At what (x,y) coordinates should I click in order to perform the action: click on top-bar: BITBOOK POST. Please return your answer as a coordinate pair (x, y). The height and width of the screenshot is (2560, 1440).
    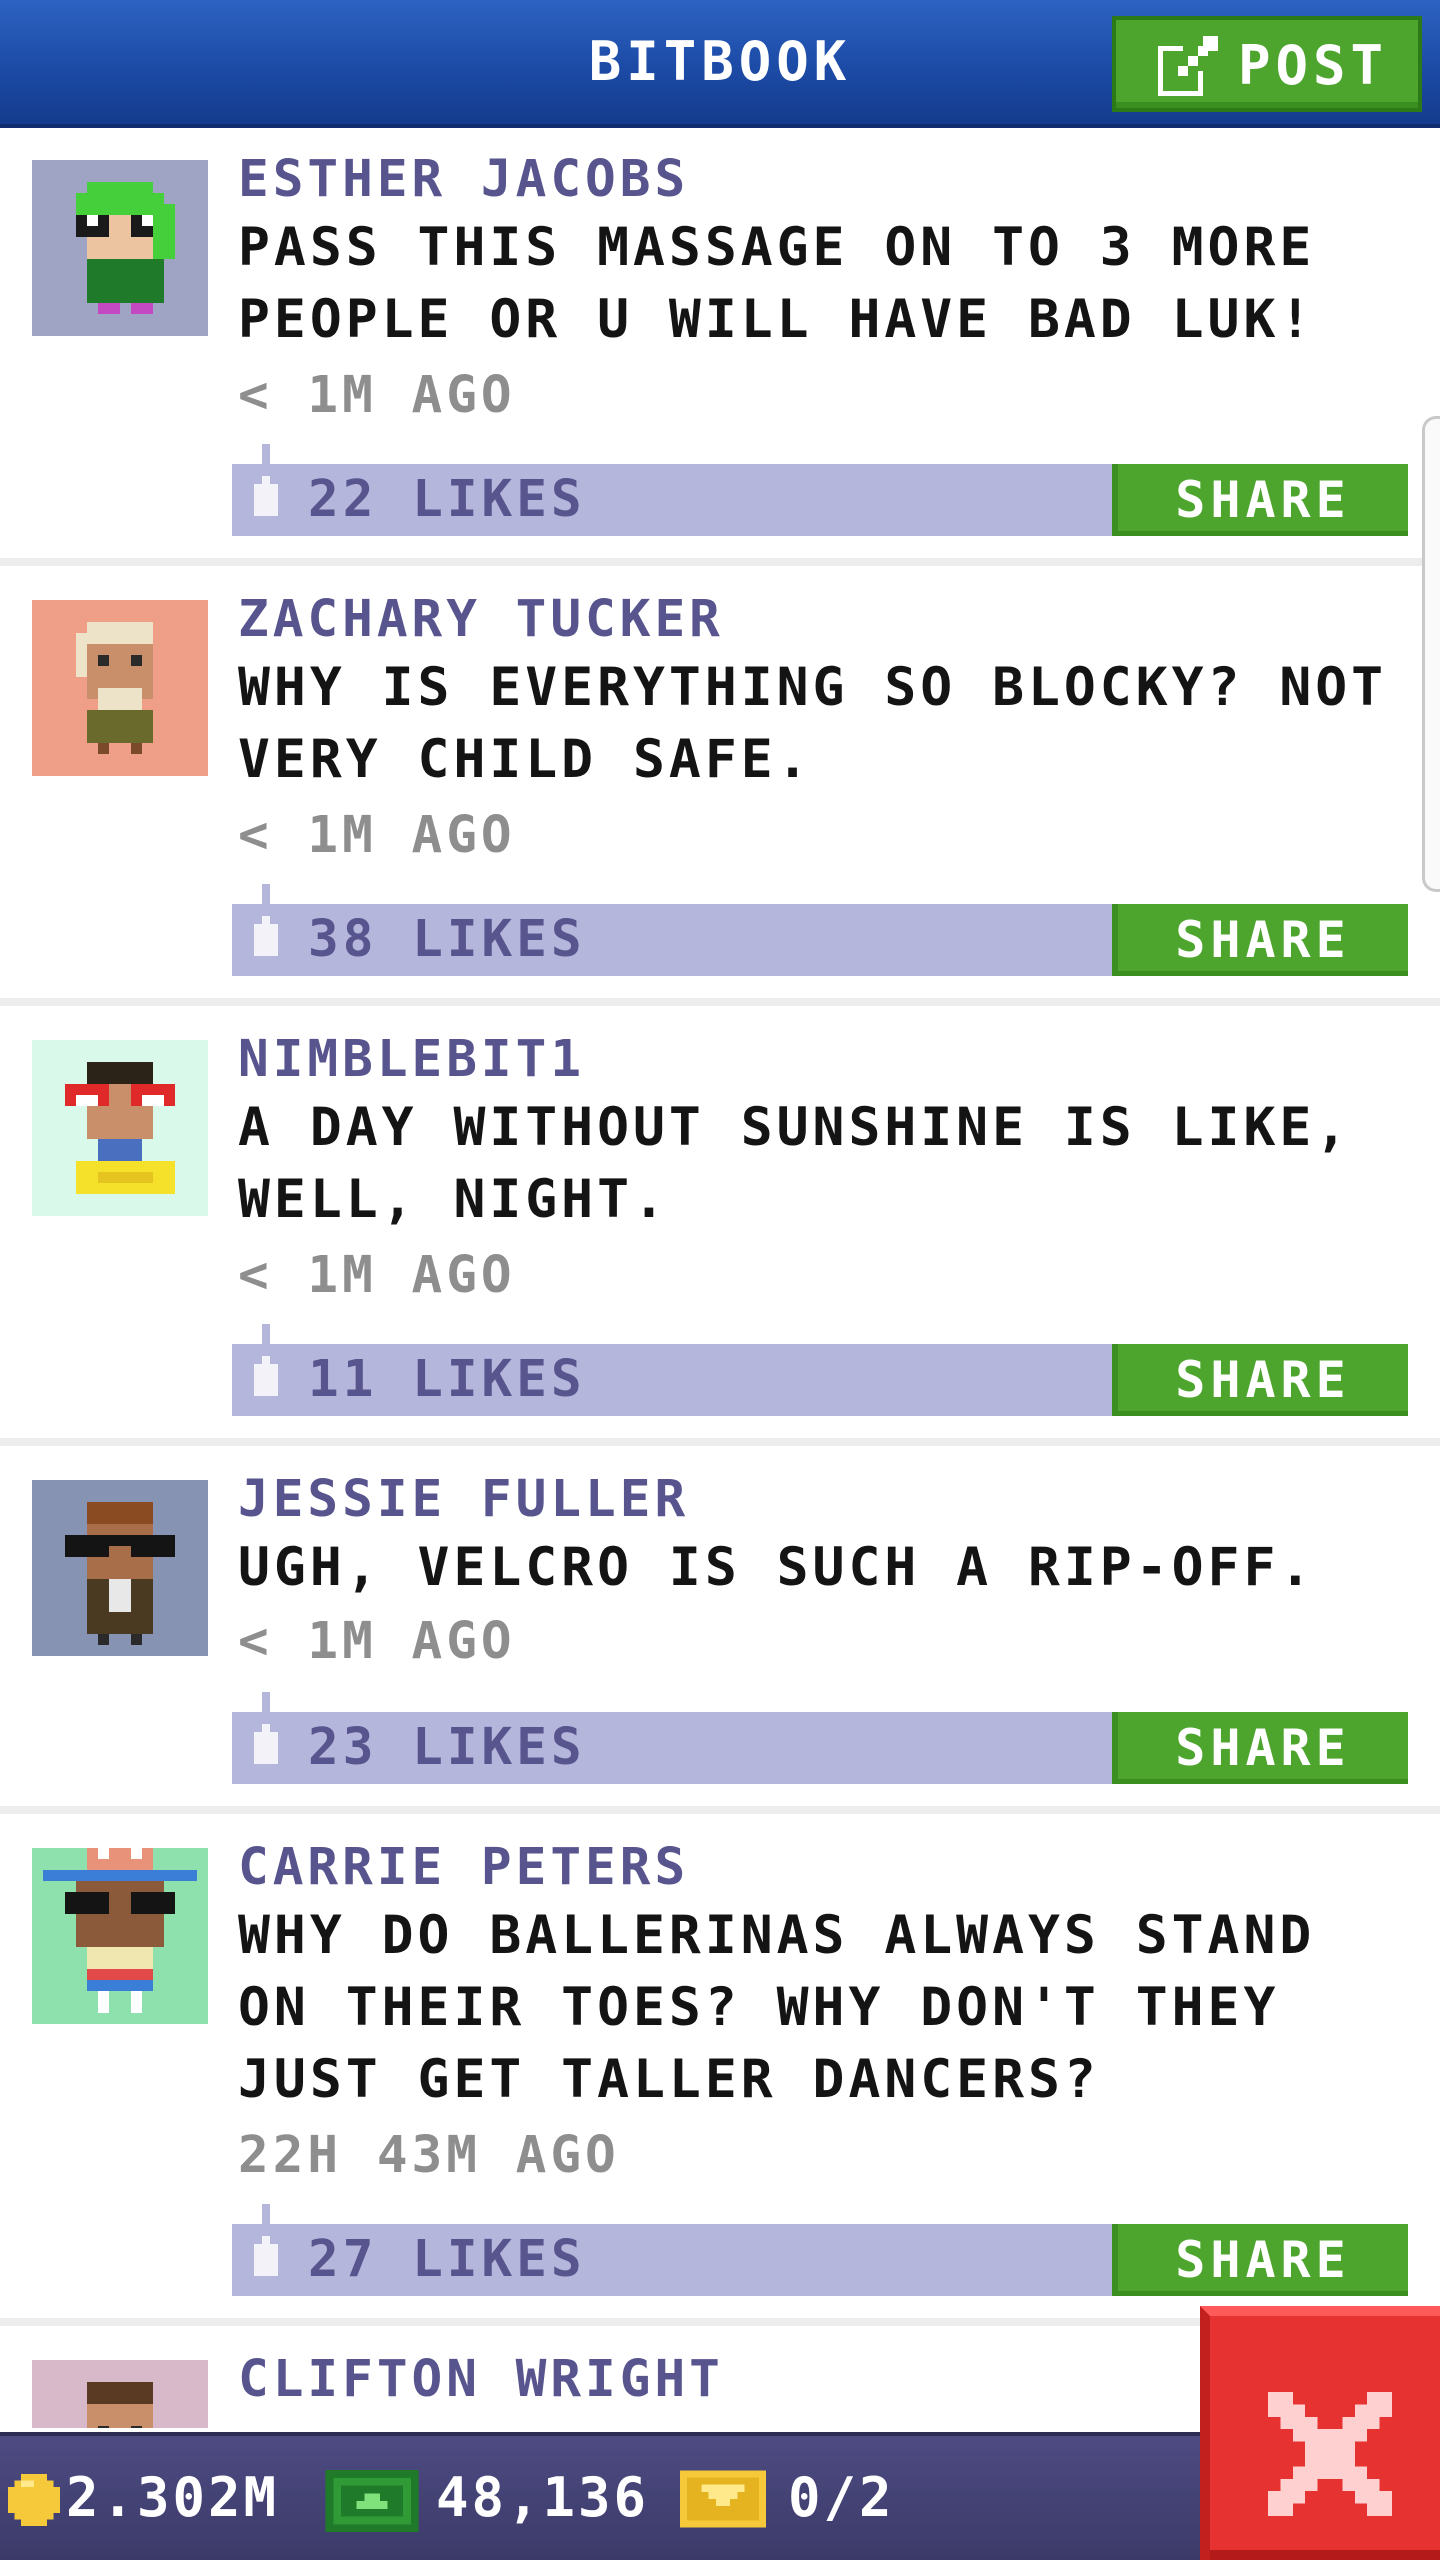
    Looking at the image, I should click on (720, 64).